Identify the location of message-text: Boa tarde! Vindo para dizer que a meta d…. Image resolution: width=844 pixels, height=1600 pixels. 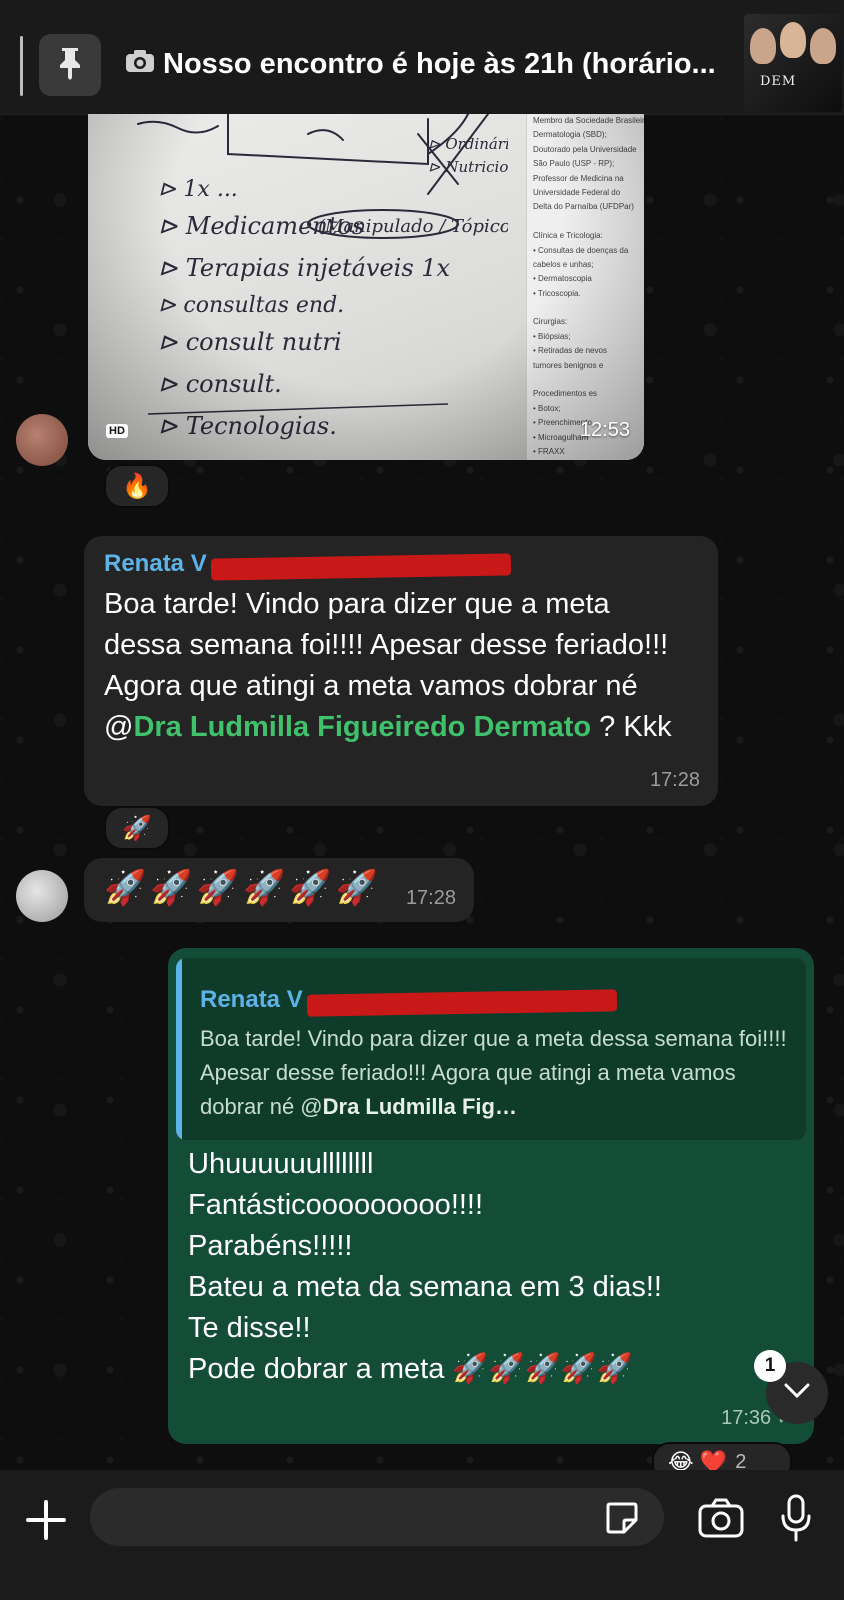
(399, 666).